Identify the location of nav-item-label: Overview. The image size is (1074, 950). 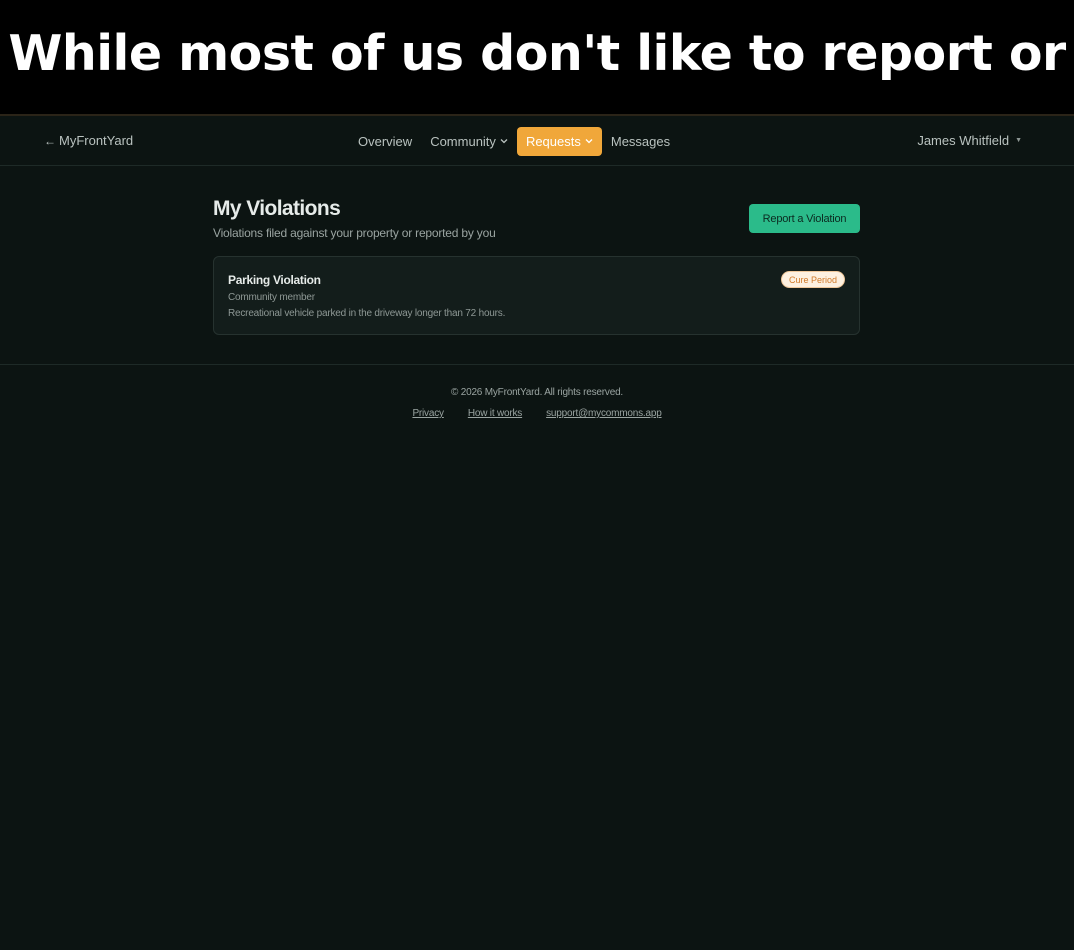
(385, 141).